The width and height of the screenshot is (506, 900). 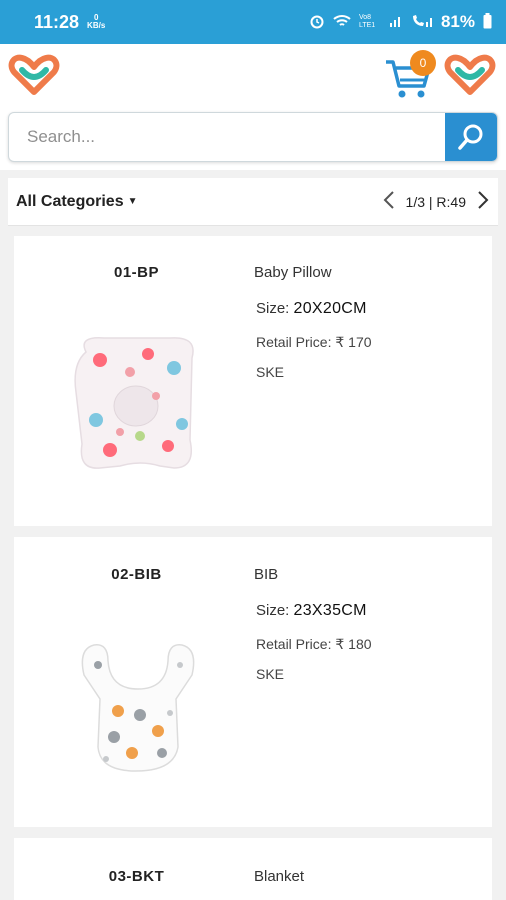 I want to click on product-price: Retail Price: ₹ 180, so click(x=314, y=644).